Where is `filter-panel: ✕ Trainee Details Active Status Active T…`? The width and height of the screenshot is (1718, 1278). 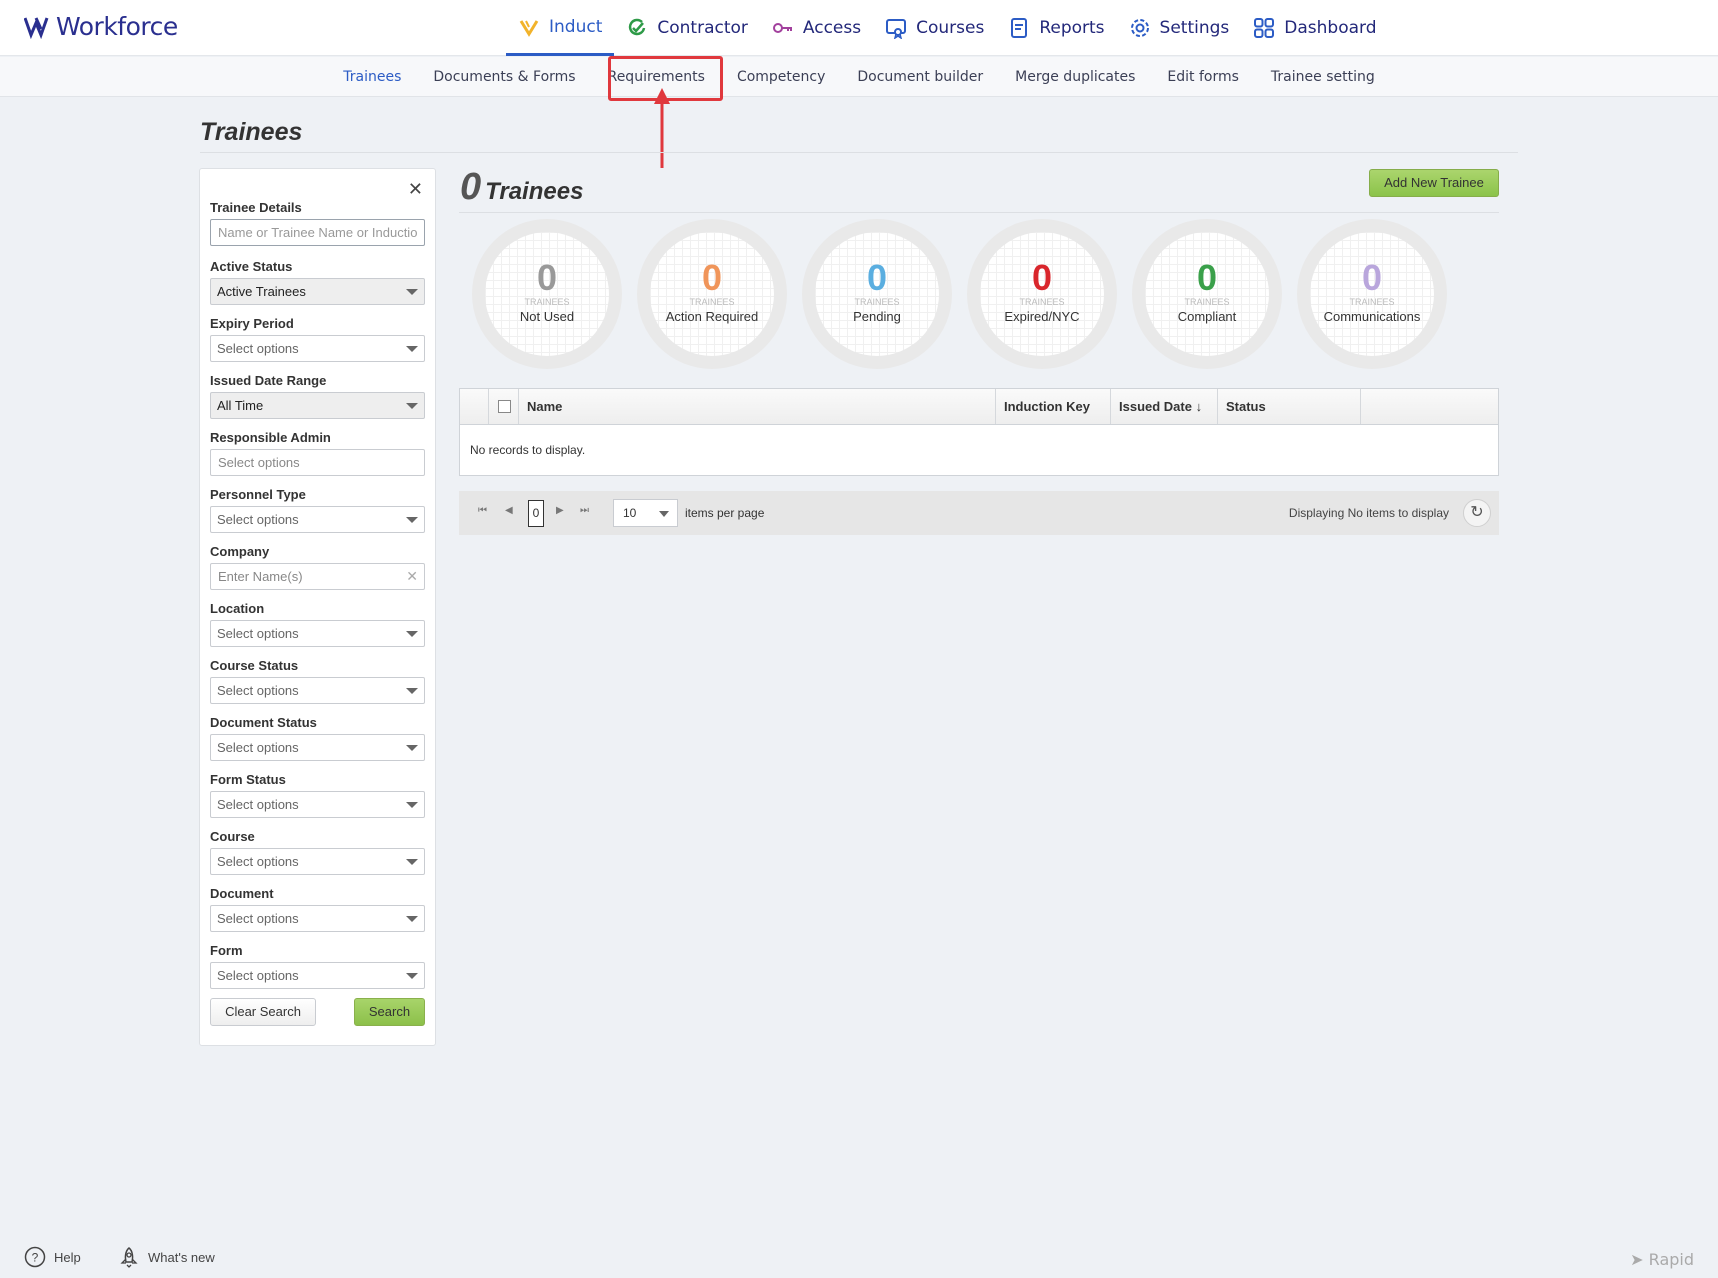 filter-panel: ✕ Trainee Details Active Status Active T… is located at coordinates (317, 607).